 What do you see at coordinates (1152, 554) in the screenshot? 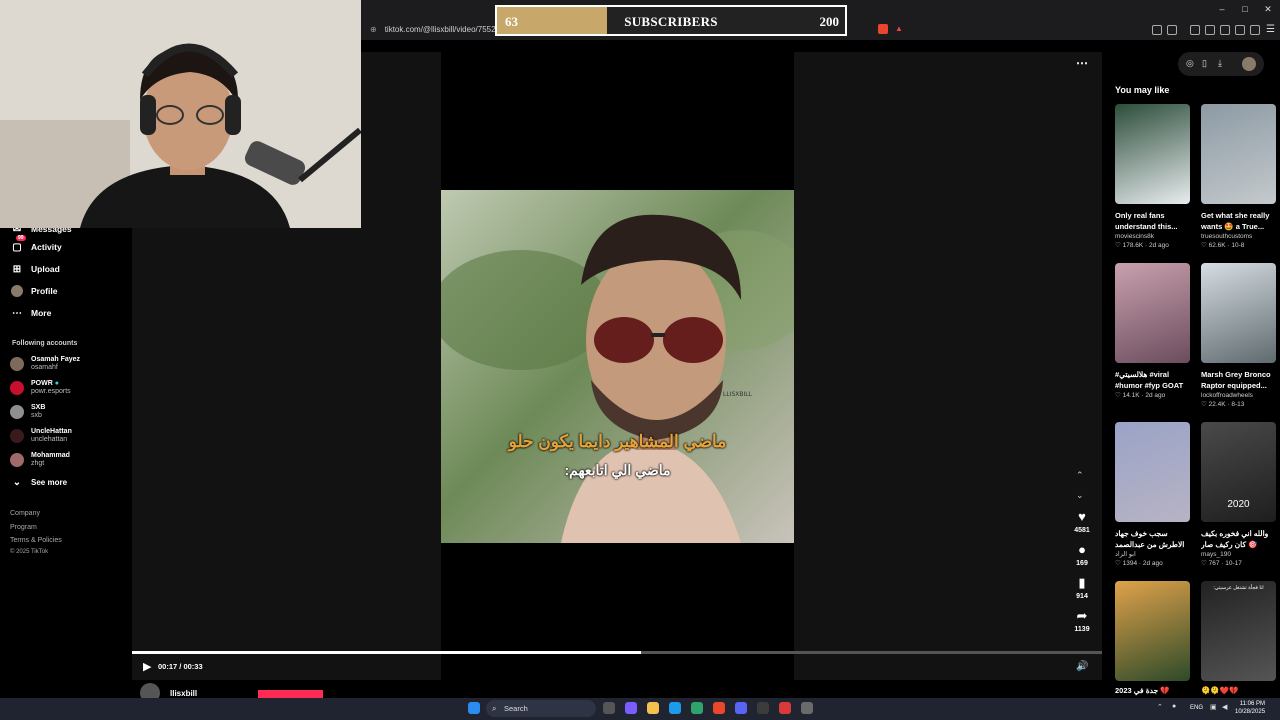
I see `recommendation-author: ابو الزاد` at bounding box center [1152, 554].